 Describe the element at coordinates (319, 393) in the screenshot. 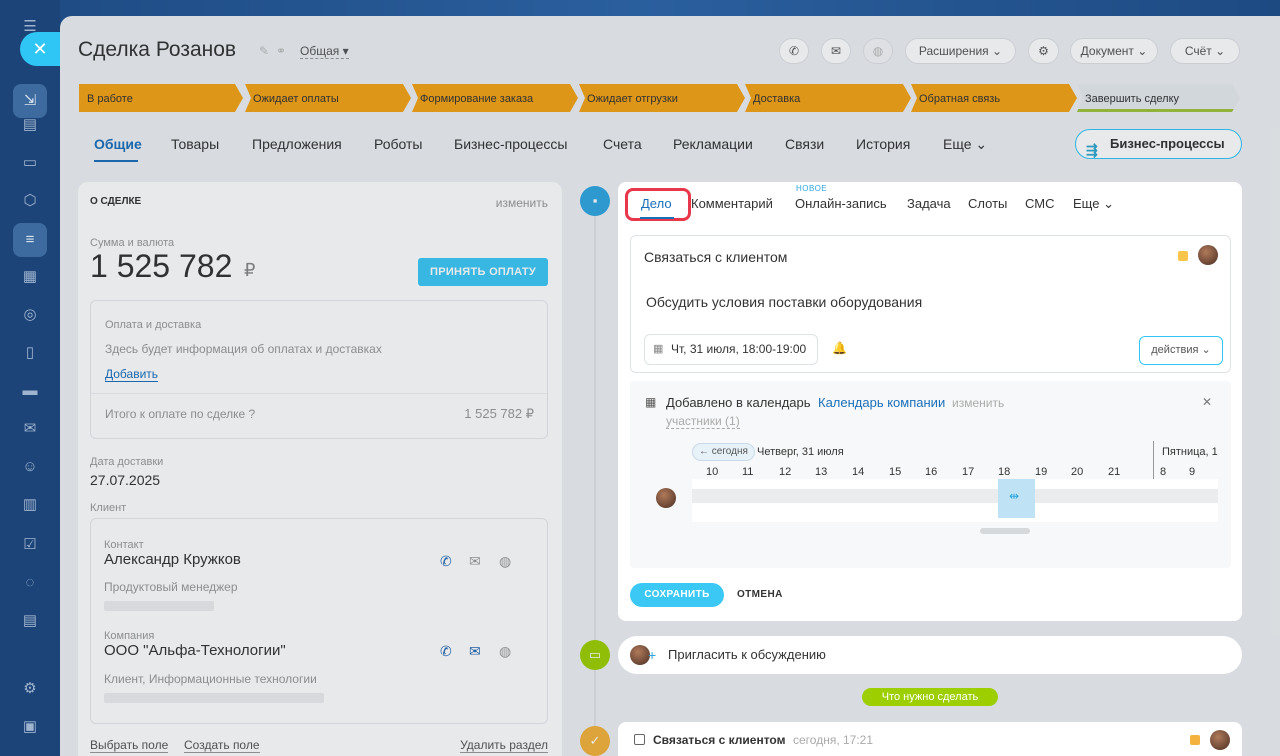

I see `divider` at that location.